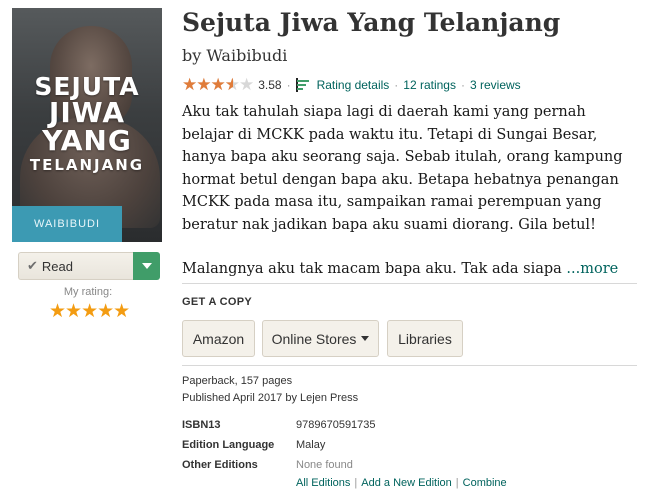 The width and height of the screenshot is (650, 500). I want to click on edition-language-value: Malay, so click(311, 445).